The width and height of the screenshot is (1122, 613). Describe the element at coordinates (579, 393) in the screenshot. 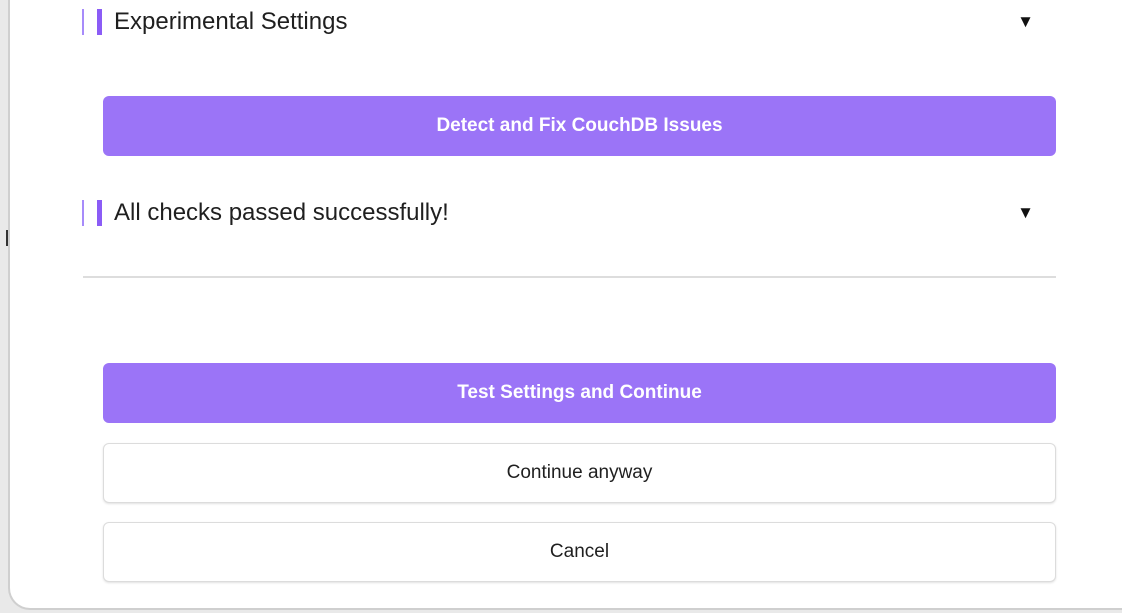

I see `test-settings-continue-button: Test Settings and Continue` at that location.